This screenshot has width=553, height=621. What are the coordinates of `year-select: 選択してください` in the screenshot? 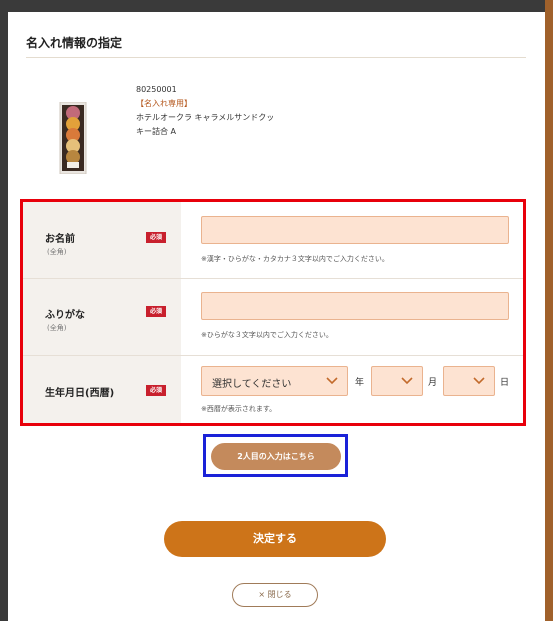 It's located at (274, 381).